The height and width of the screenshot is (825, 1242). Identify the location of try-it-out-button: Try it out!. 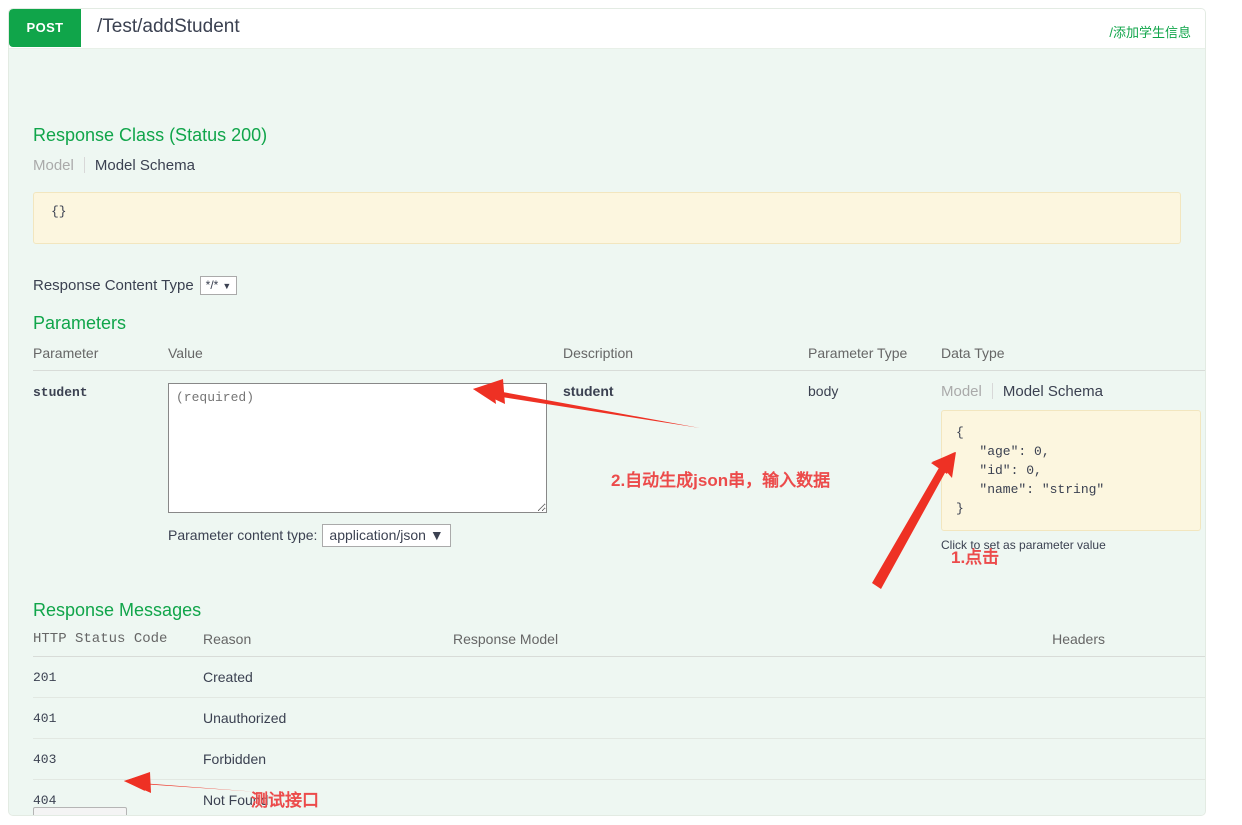
(80, 811).